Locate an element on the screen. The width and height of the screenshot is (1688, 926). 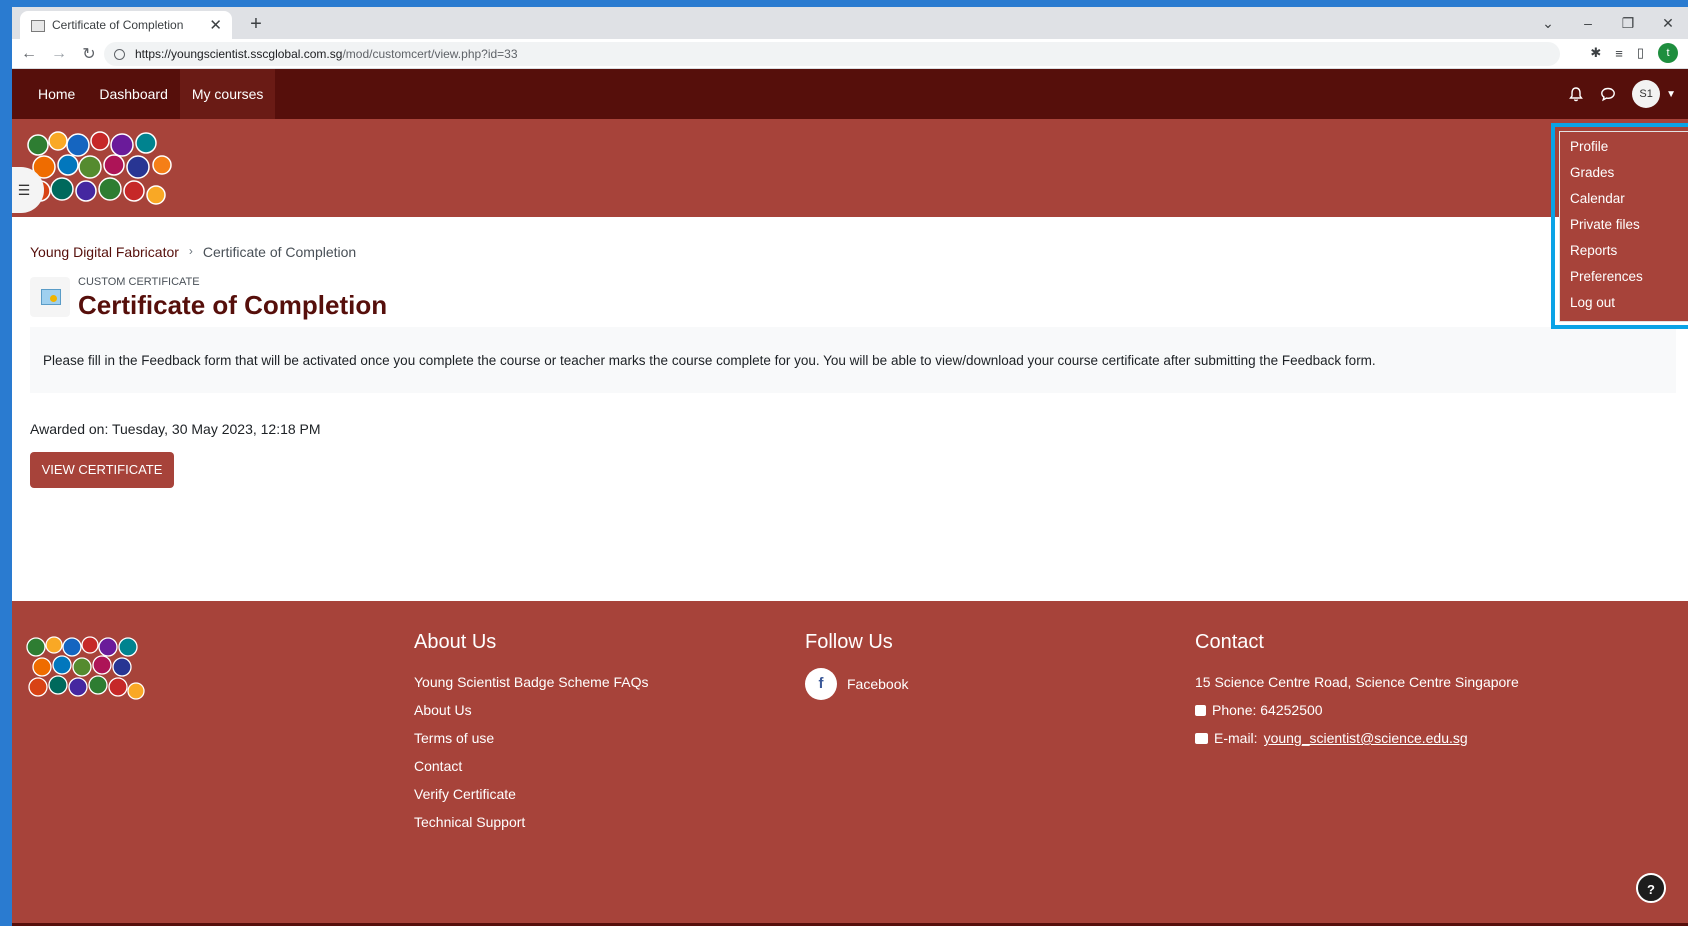
breadcrumb-course-link: Young Digital Fabricator is located at coordinates (104, 252).